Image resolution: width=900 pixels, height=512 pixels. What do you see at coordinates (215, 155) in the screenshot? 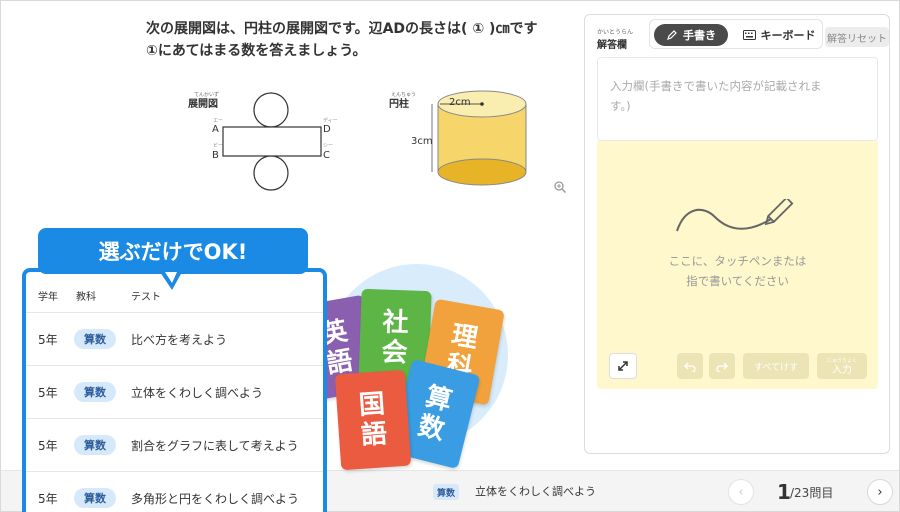
I see `point-b: B` at bounding box center [215, 155].